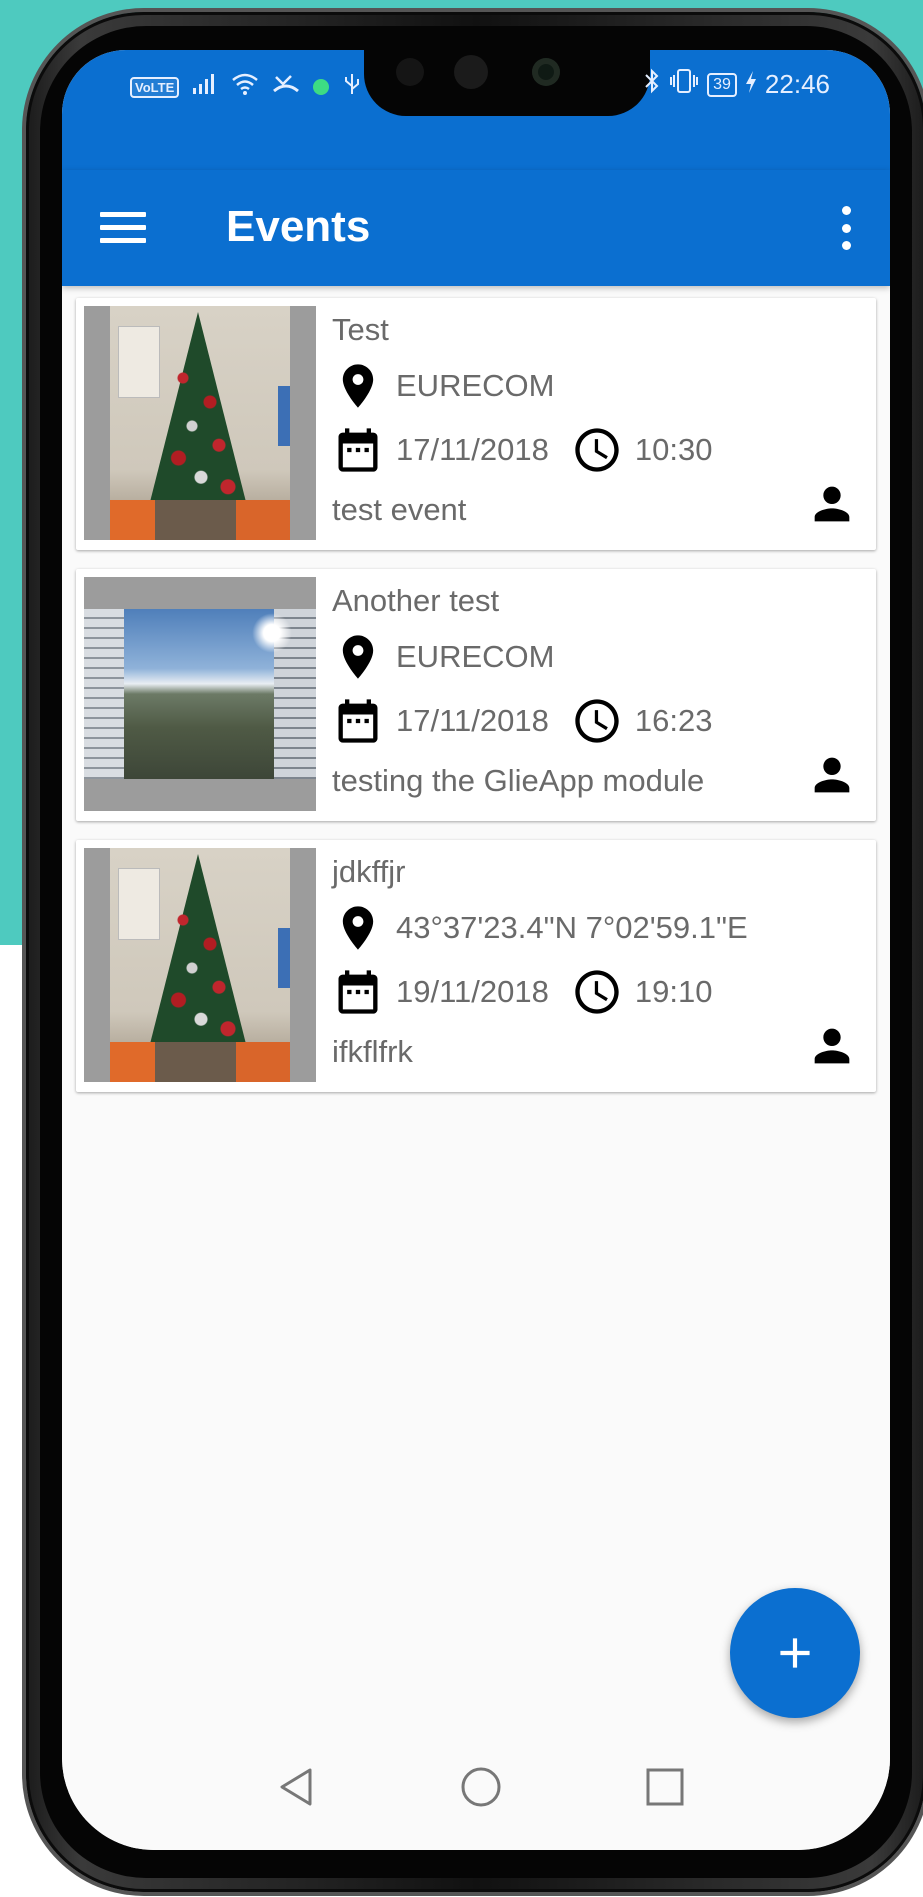 Image resolution: width=923 pixels, height=1897 pixels. I want to click on event-location: 43°37'23.4"N 7°02'59.1"E, so click(572, 927).